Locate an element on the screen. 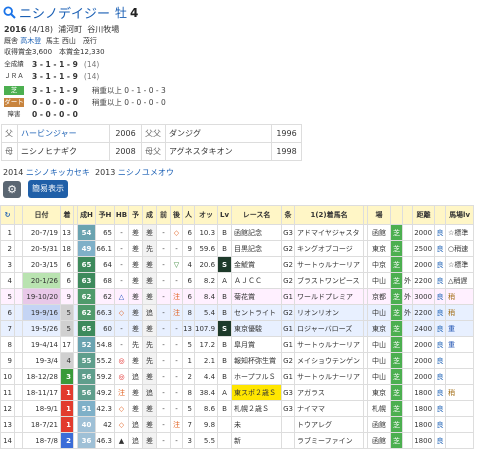 The height and width of the screenshot is (452, 480). winner-name: ワールドプレミア is located at coordinates (329, 296).